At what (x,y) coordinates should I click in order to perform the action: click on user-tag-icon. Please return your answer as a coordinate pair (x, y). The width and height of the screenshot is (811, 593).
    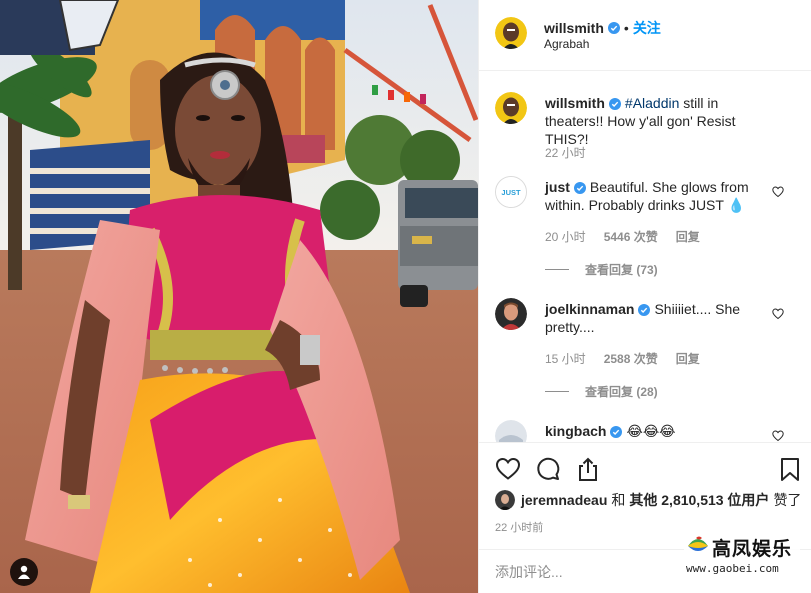
    Looking at the image, I should click on (24, 572).